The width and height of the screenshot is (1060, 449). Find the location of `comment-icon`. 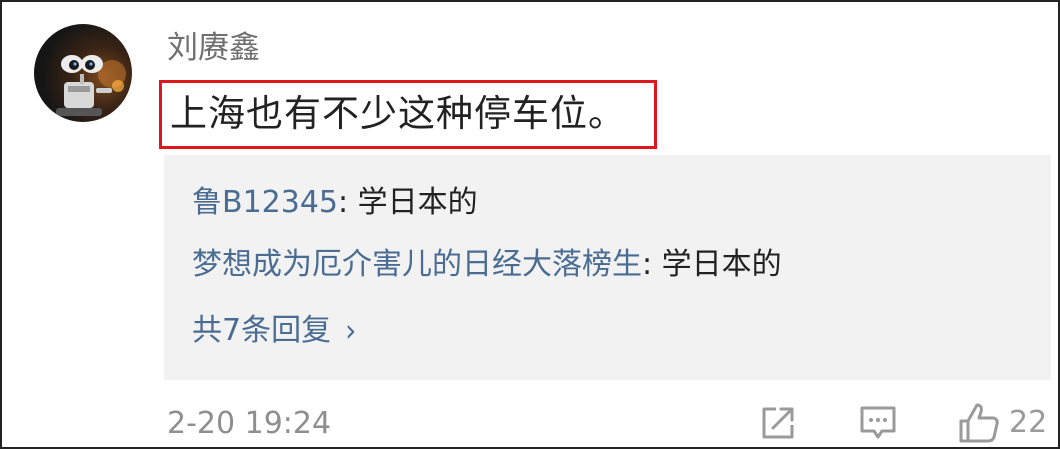

comment-icon is located at coordinates (878, 422).